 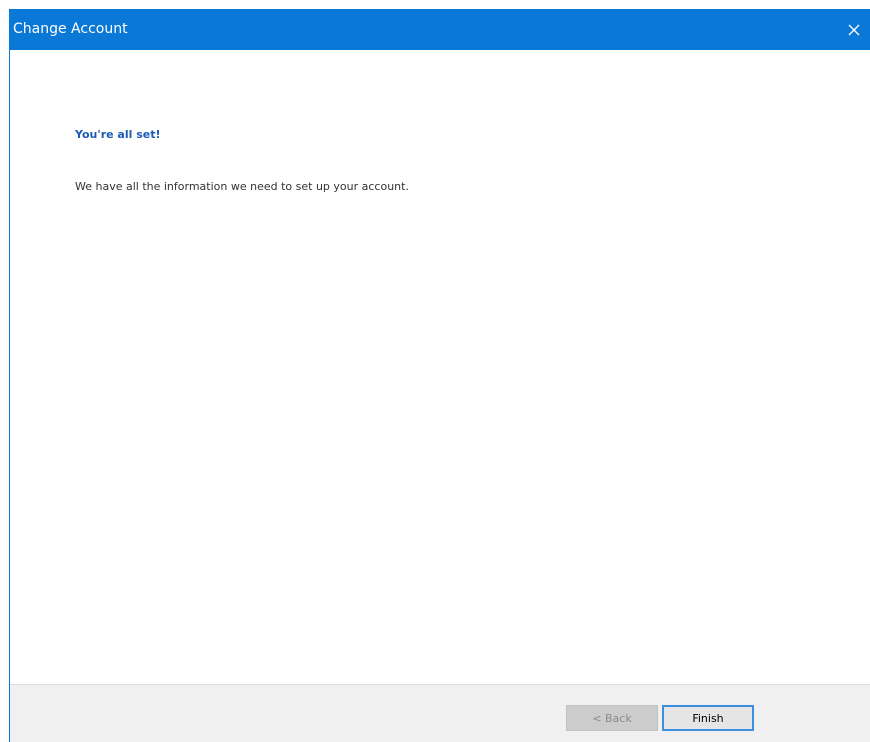 What do you see at coordinates (440, 713) in the screenshot?
I see `dialog-footer: < Back Finish` at bounding box center [440, 713].